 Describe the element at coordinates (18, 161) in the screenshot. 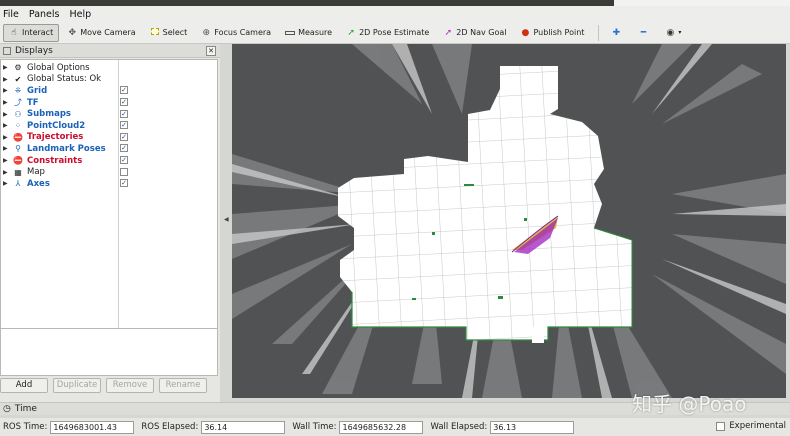

I see `error-icon: ⛔` at that location.